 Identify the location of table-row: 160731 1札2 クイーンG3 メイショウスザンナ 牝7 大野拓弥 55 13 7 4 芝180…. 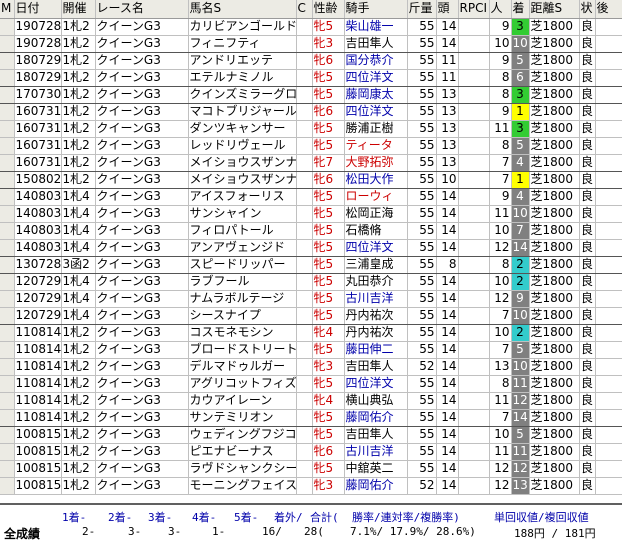
(311, 163).